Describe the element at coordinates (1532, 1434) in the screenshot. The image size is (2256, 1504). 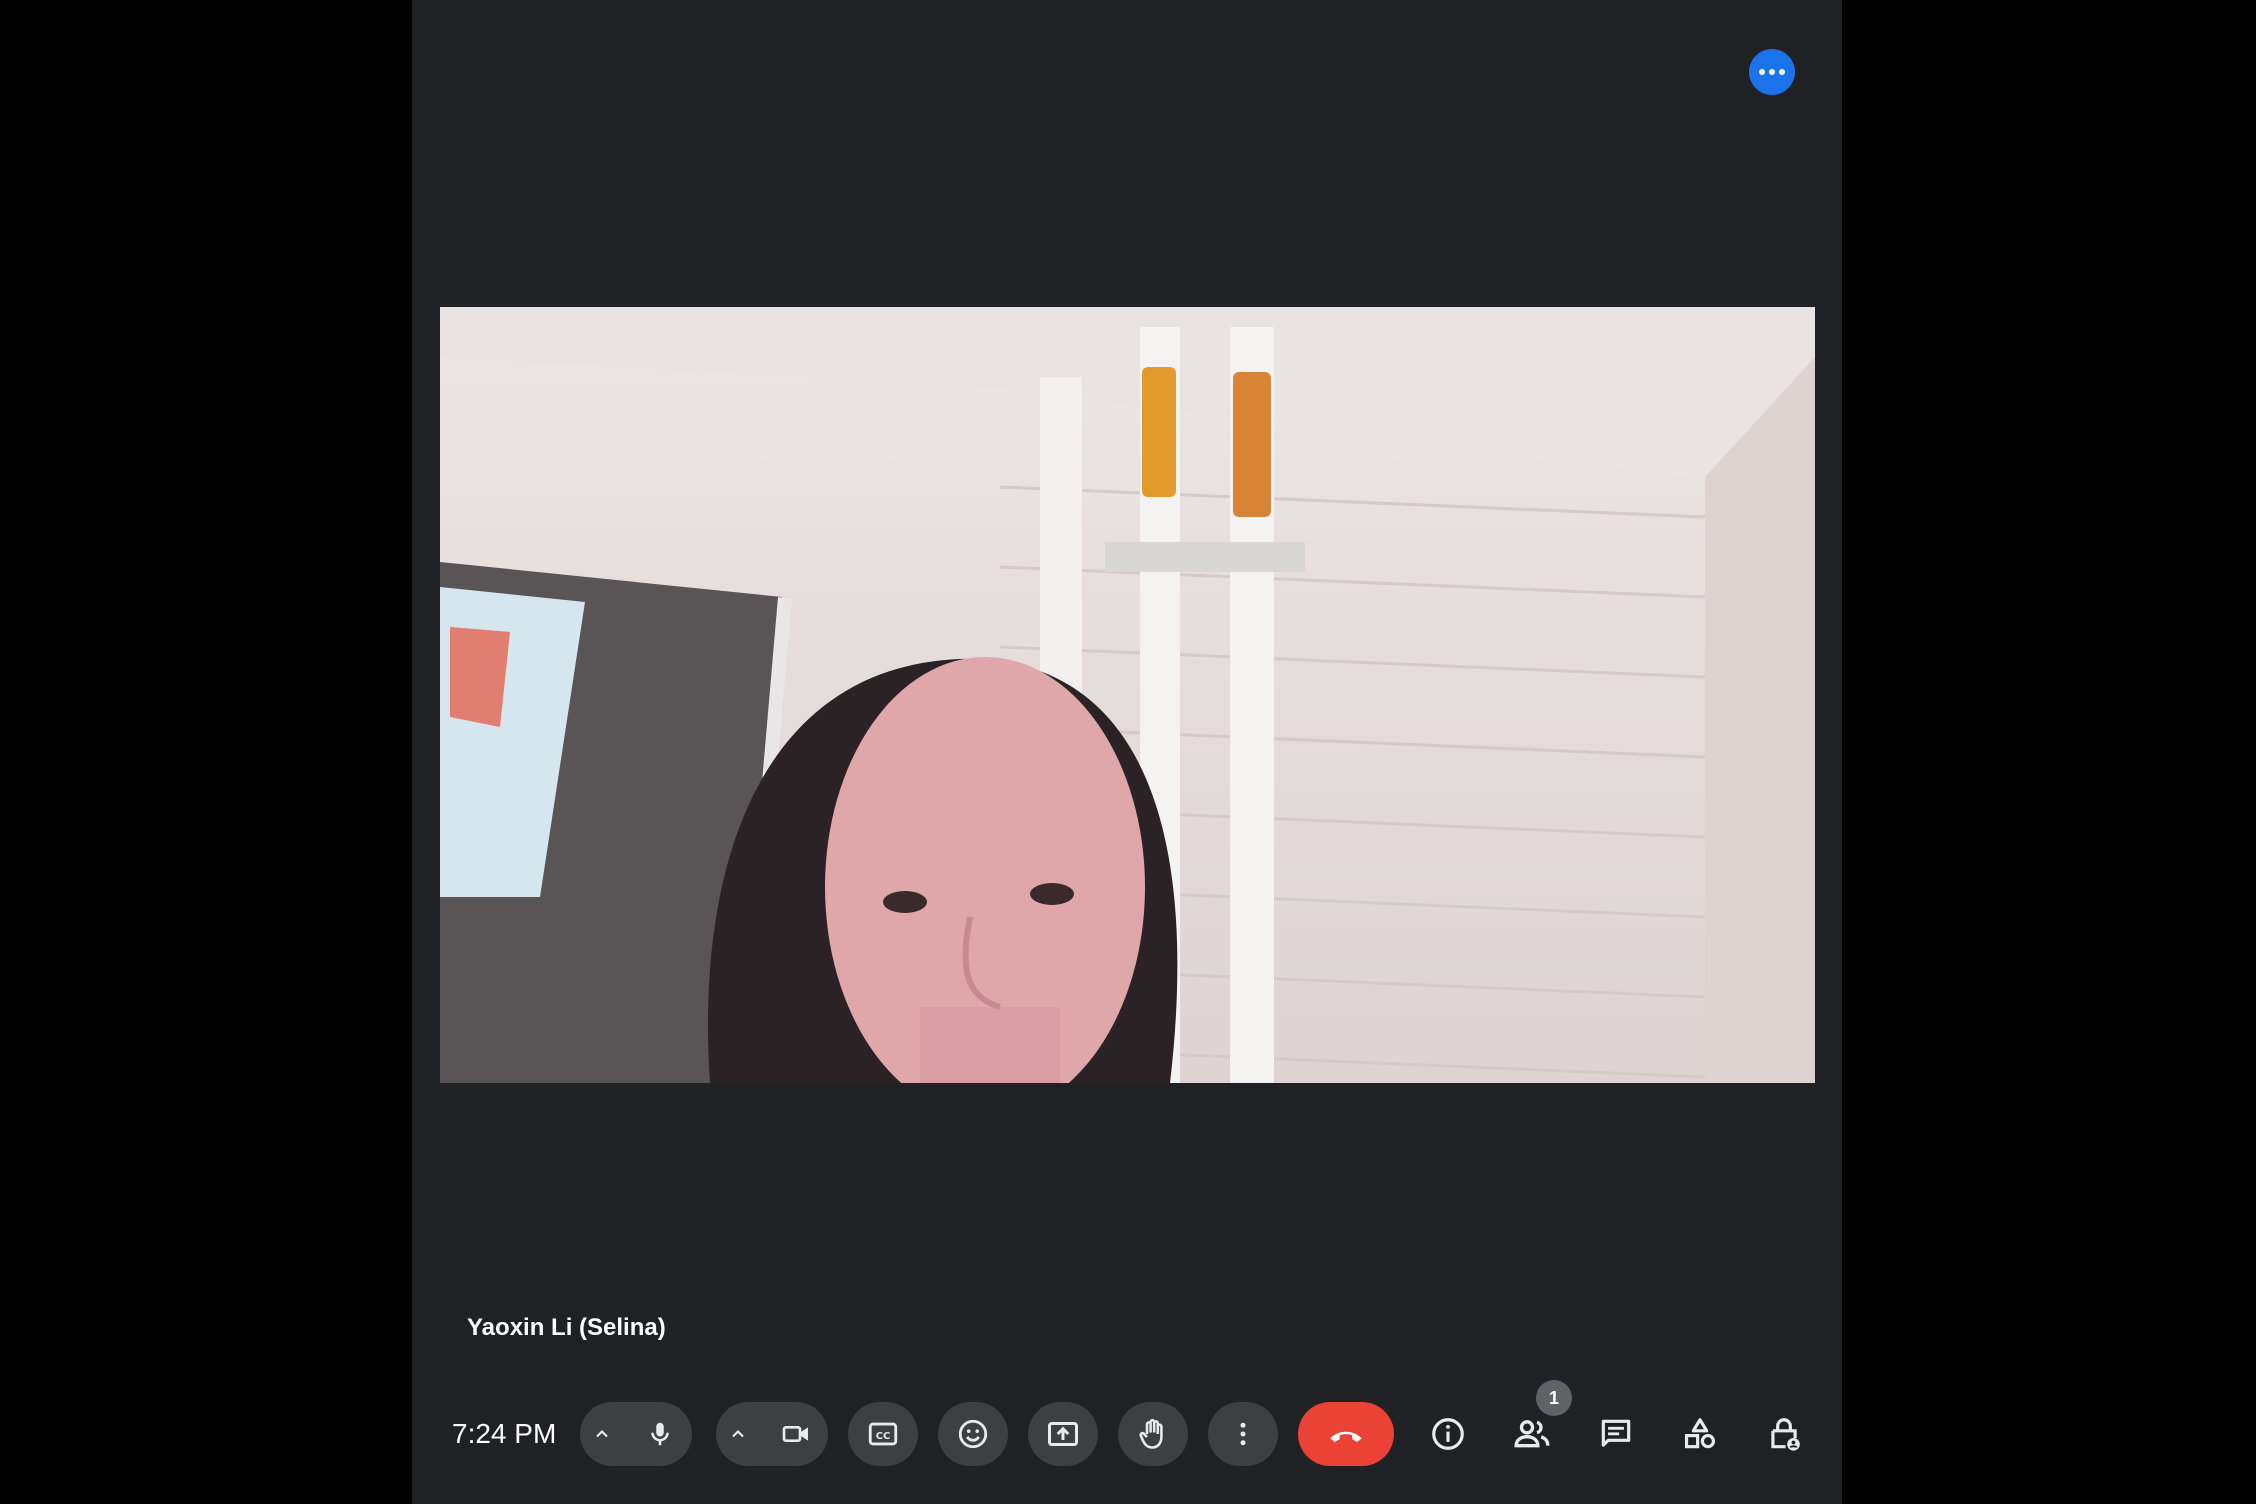
I see `people-icon` at that location.